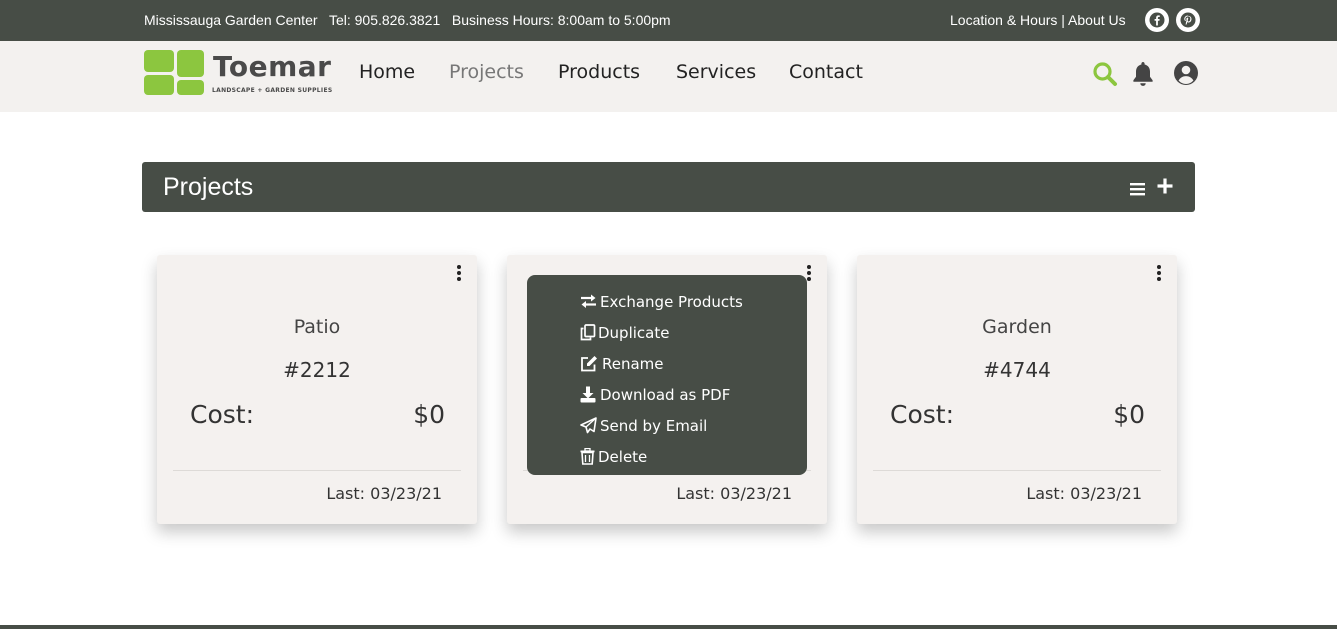  I want to click on project-name: Garden, so click(1017, 327).